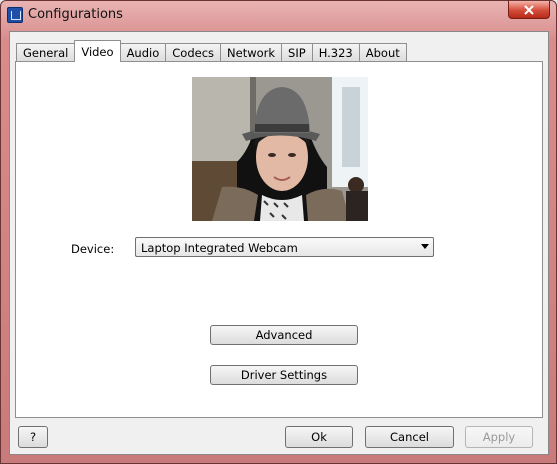  I want to click on title-bar: Configurations, so click(278, 15).